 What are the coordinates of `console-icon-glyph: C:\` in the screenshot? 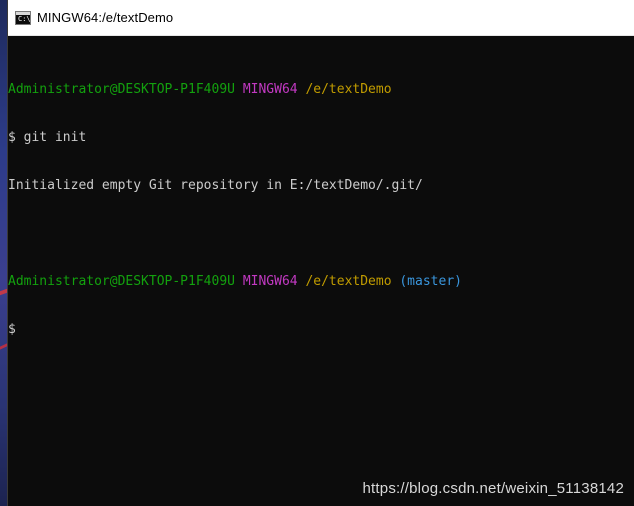 It's located at (24, 18).